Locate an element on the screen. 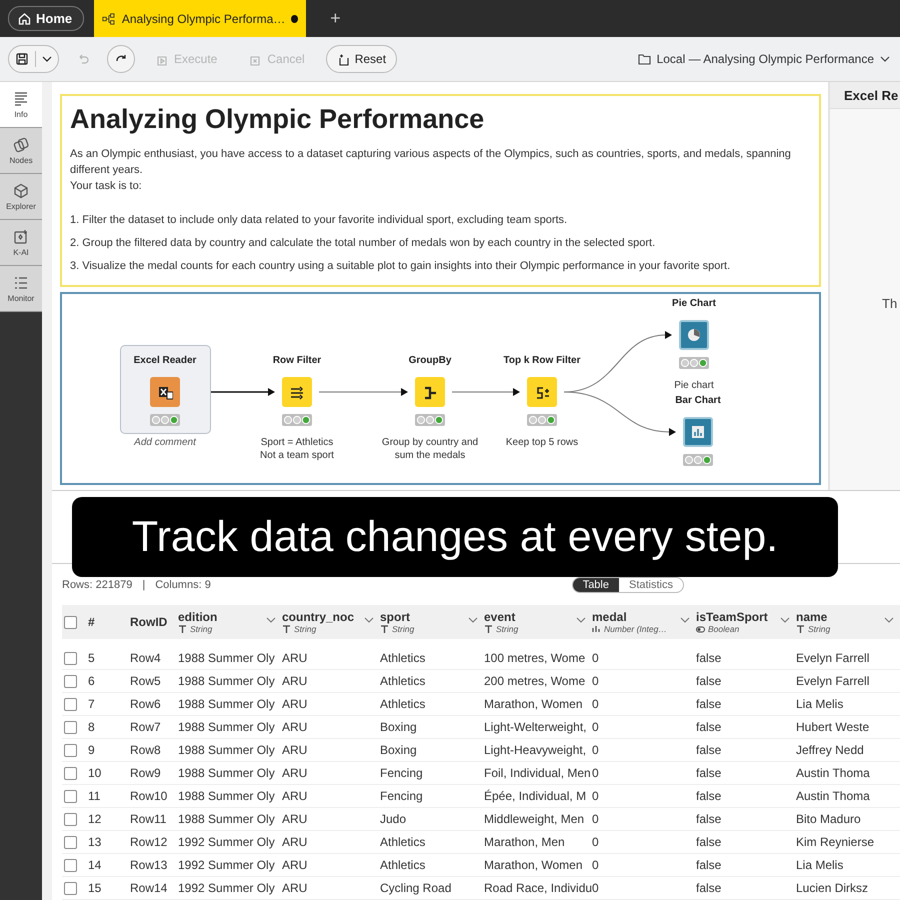 This screenshot has height=900, width=900. table-cell: Road Race, Individu is located at coordinates (538, 888).